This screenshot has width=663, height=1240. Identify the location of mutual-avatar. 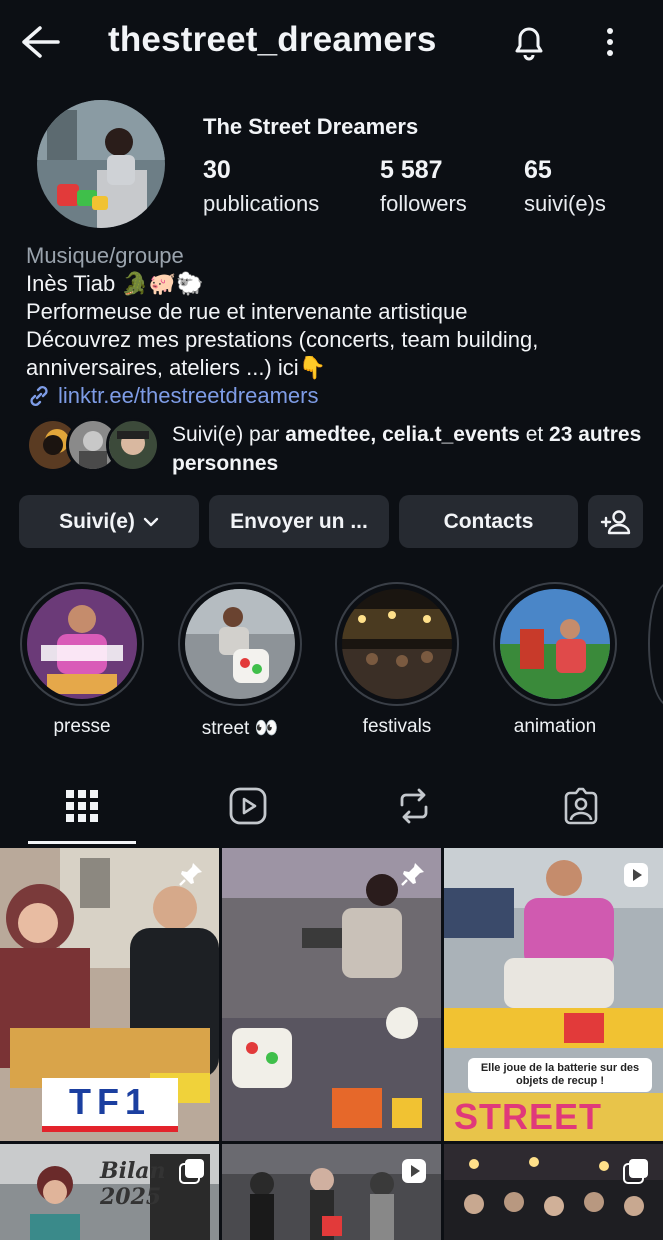
(133, 445).